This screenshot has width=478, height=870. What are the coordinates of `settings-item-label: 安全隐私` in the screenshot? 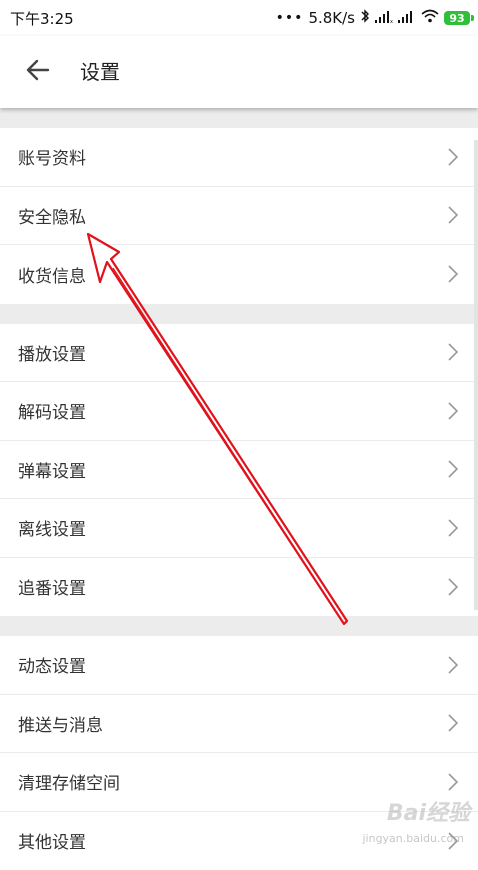 It's located at (52, 215).